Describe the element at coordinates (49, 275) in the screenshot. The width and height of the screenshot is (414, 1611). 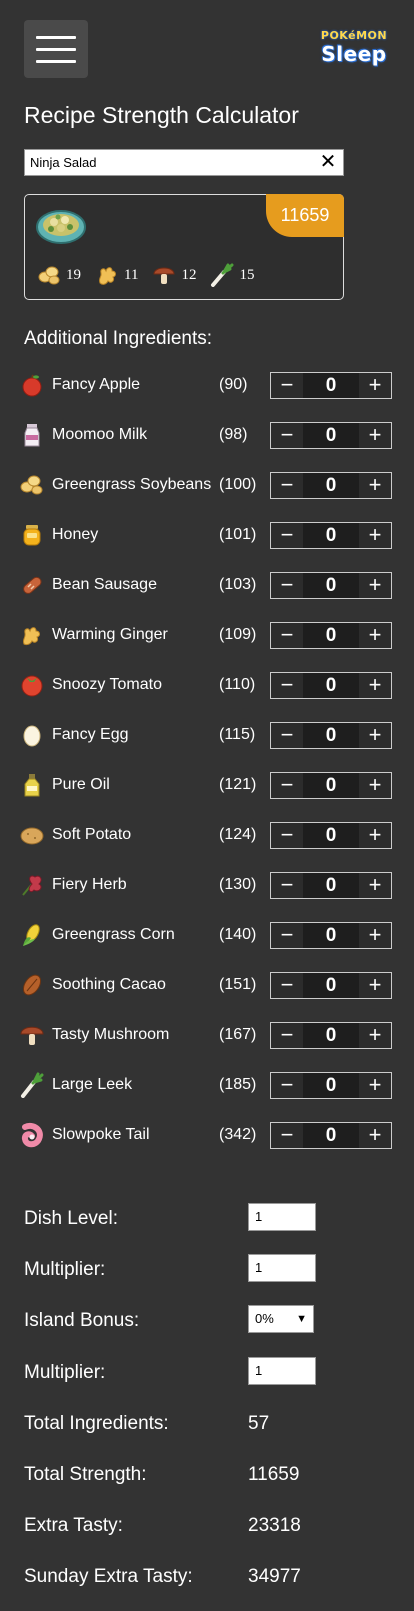
I see `greengrass-soybeans-icon` at that location.